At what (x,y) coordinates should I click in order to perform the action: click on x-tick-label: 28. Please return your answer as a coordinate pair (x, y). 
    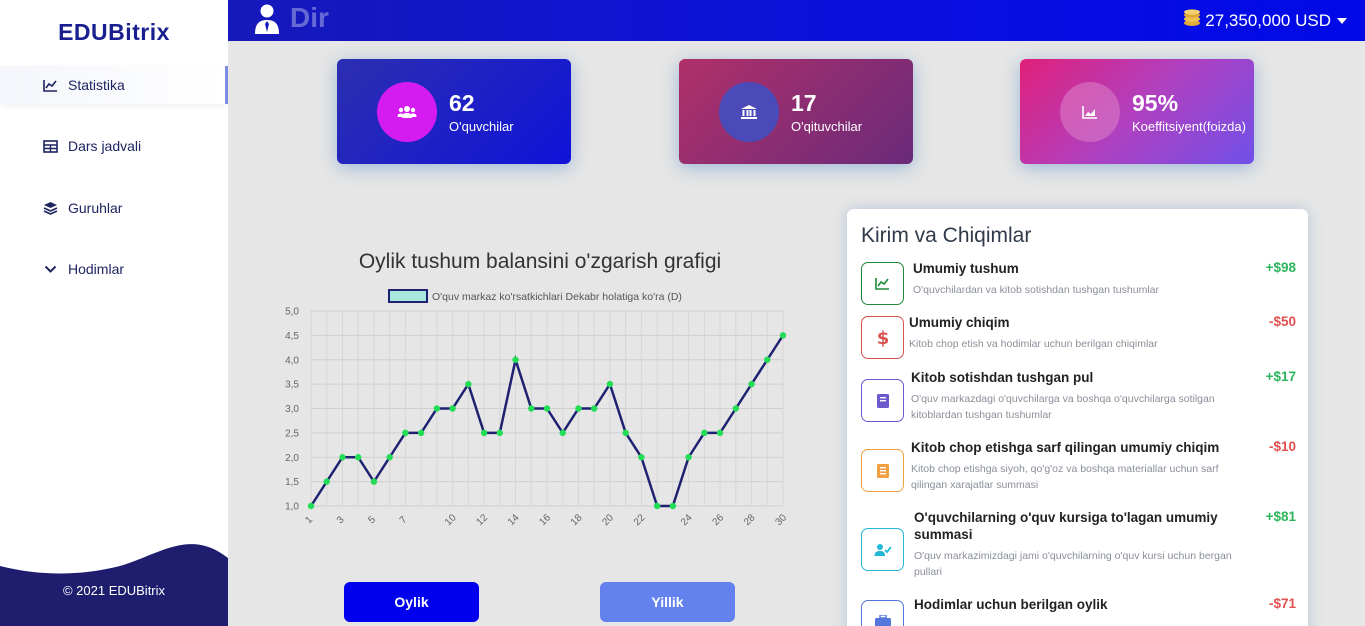
    Looking at the image, I should click on (750, 520).